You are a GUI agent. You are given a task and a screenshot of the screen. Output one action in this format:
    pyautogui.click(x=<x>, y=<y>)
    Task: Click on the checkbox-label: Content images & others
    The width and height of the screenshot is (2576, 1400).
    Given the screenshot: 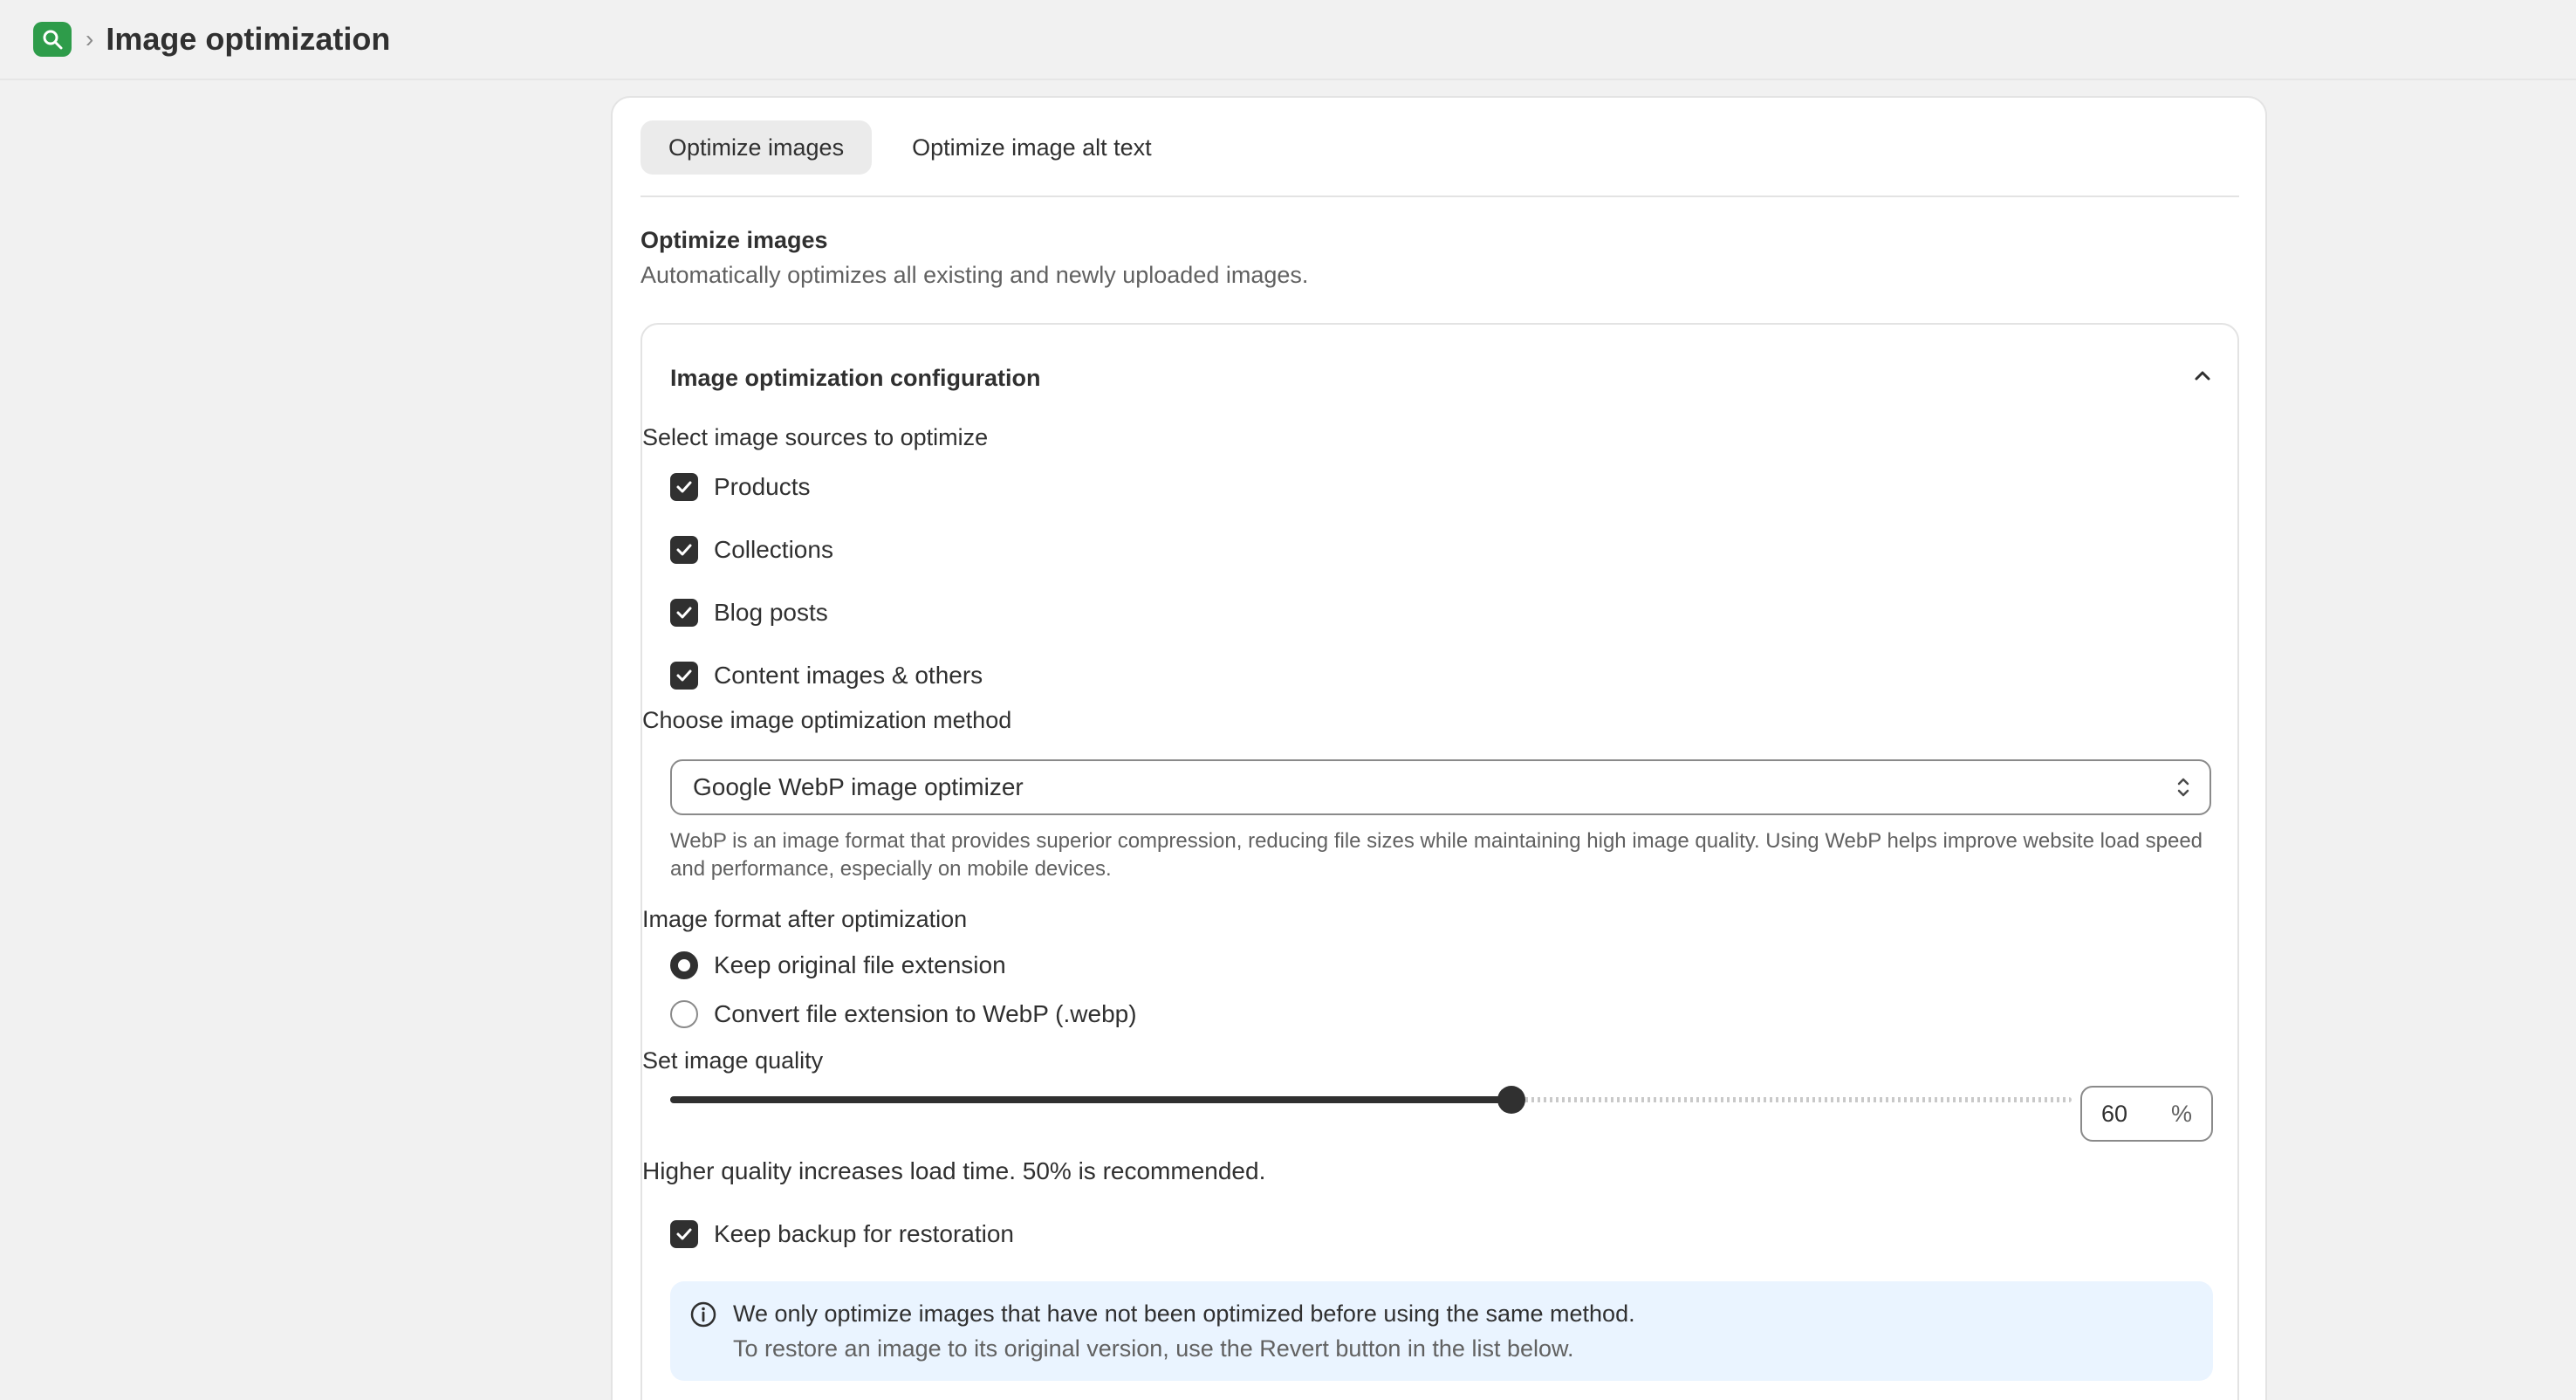 What is the action you would take?
    pyautogui.click(x=849, y=675)
    